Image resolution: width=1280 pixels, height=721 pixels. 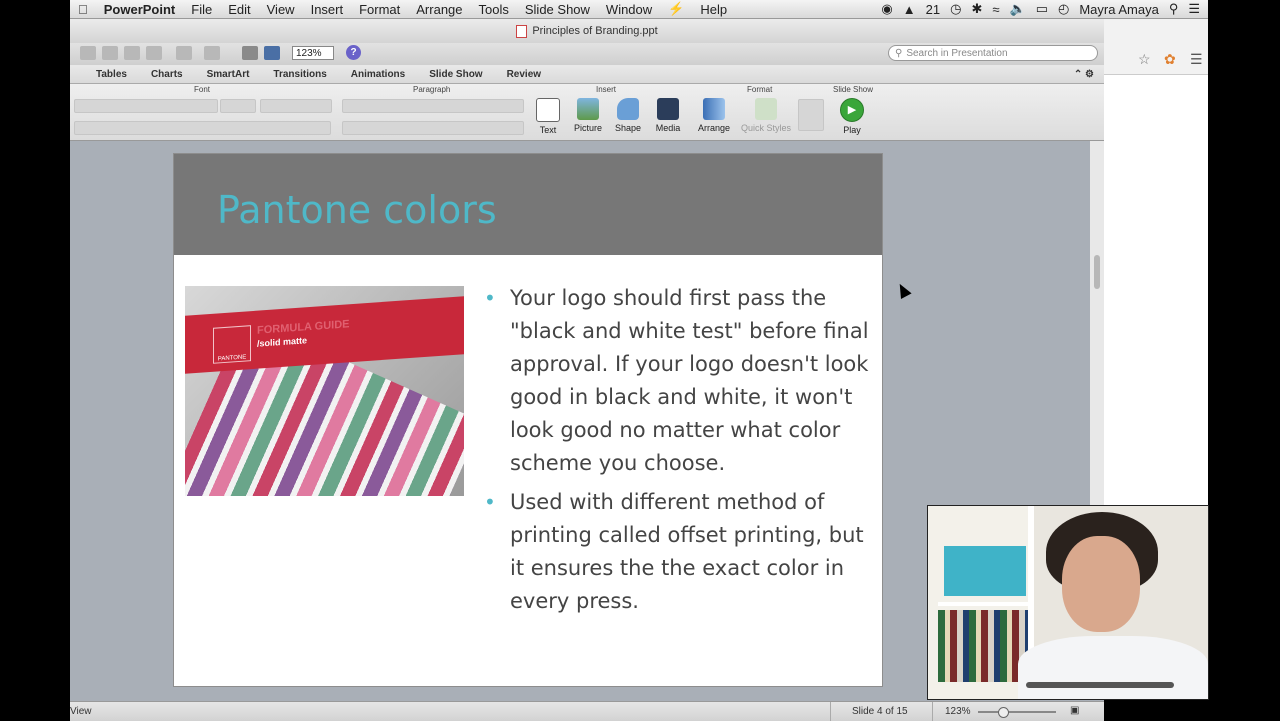 I want to click on insert-text-button: Text, so click(x=548, y=116).